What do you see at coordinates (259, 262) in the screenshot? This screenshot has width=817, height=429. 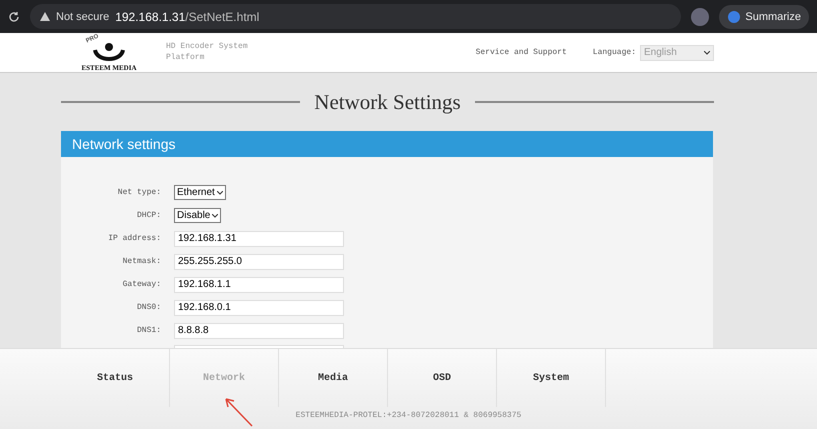 I see `input-field: 255.255.255.0` at bounding box center [259, 262].